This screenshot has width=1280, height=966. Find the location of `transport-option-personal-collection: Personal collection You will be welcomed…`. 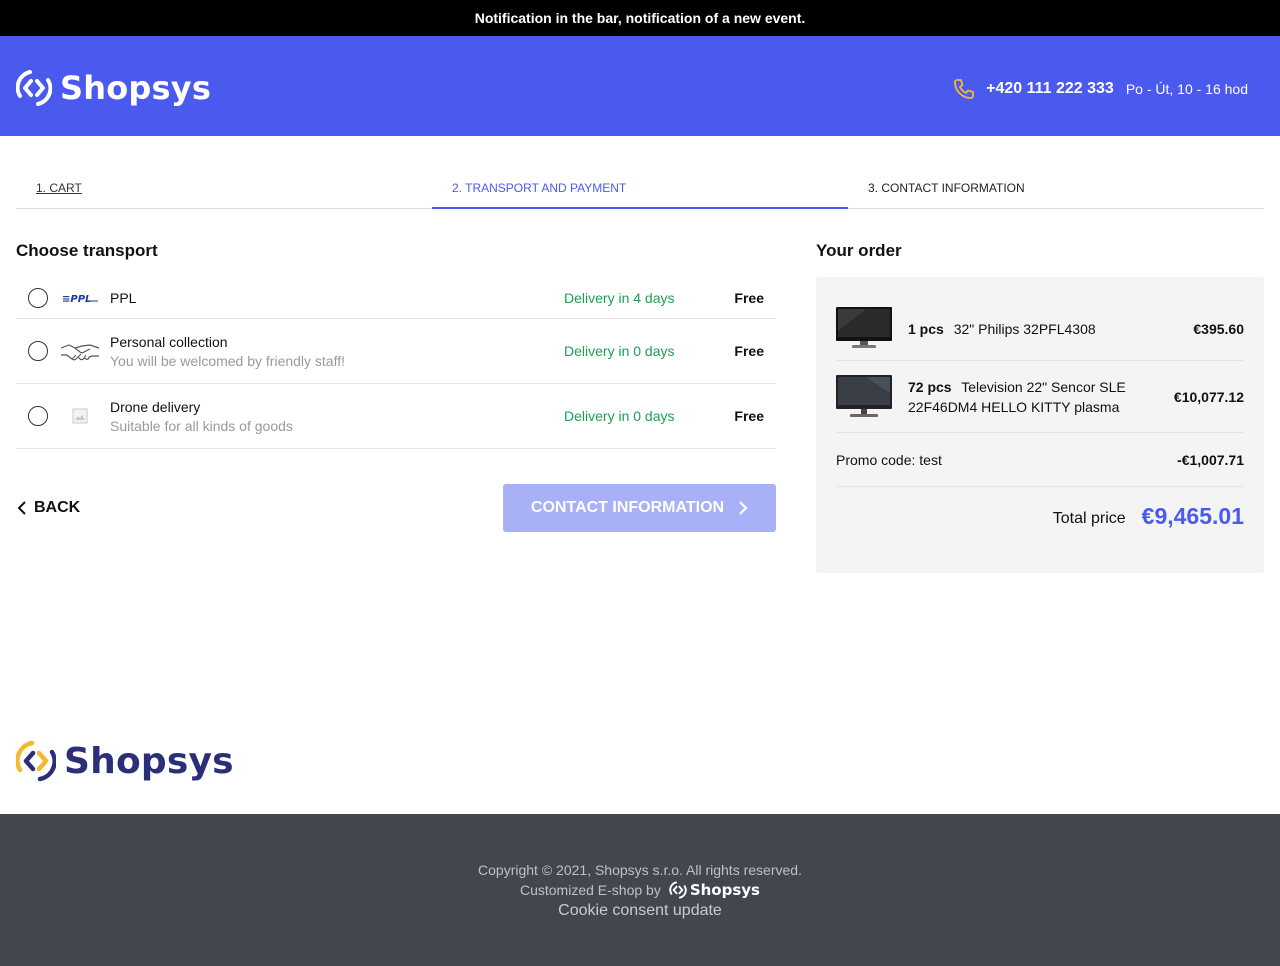

transport-option-personal-collection: Personal collection You will be welcomed… is located at coordinates (396, 351).